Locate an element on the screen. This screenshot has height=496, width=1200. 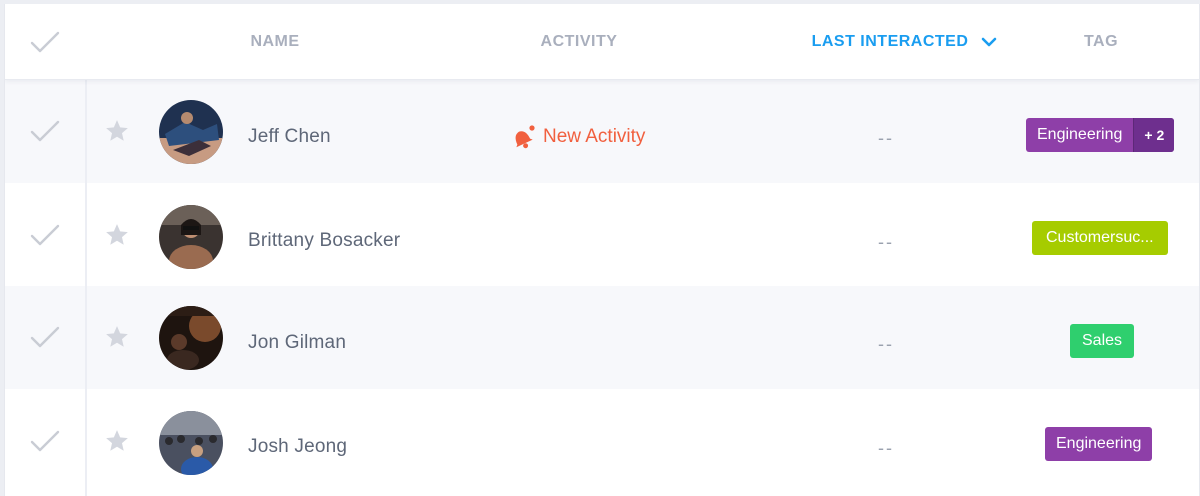
chevron-down-icon is located at coordinates (989, 41).